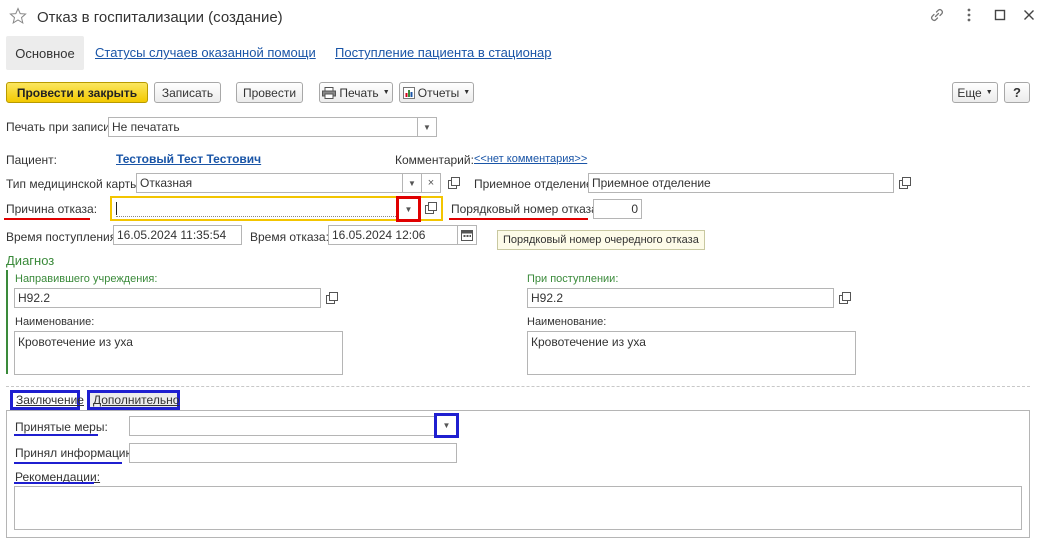  What do you see at coordinates (359, 92) in the screenshot?
I see `print-button-label: Печать` at bounding box center [359, 92].